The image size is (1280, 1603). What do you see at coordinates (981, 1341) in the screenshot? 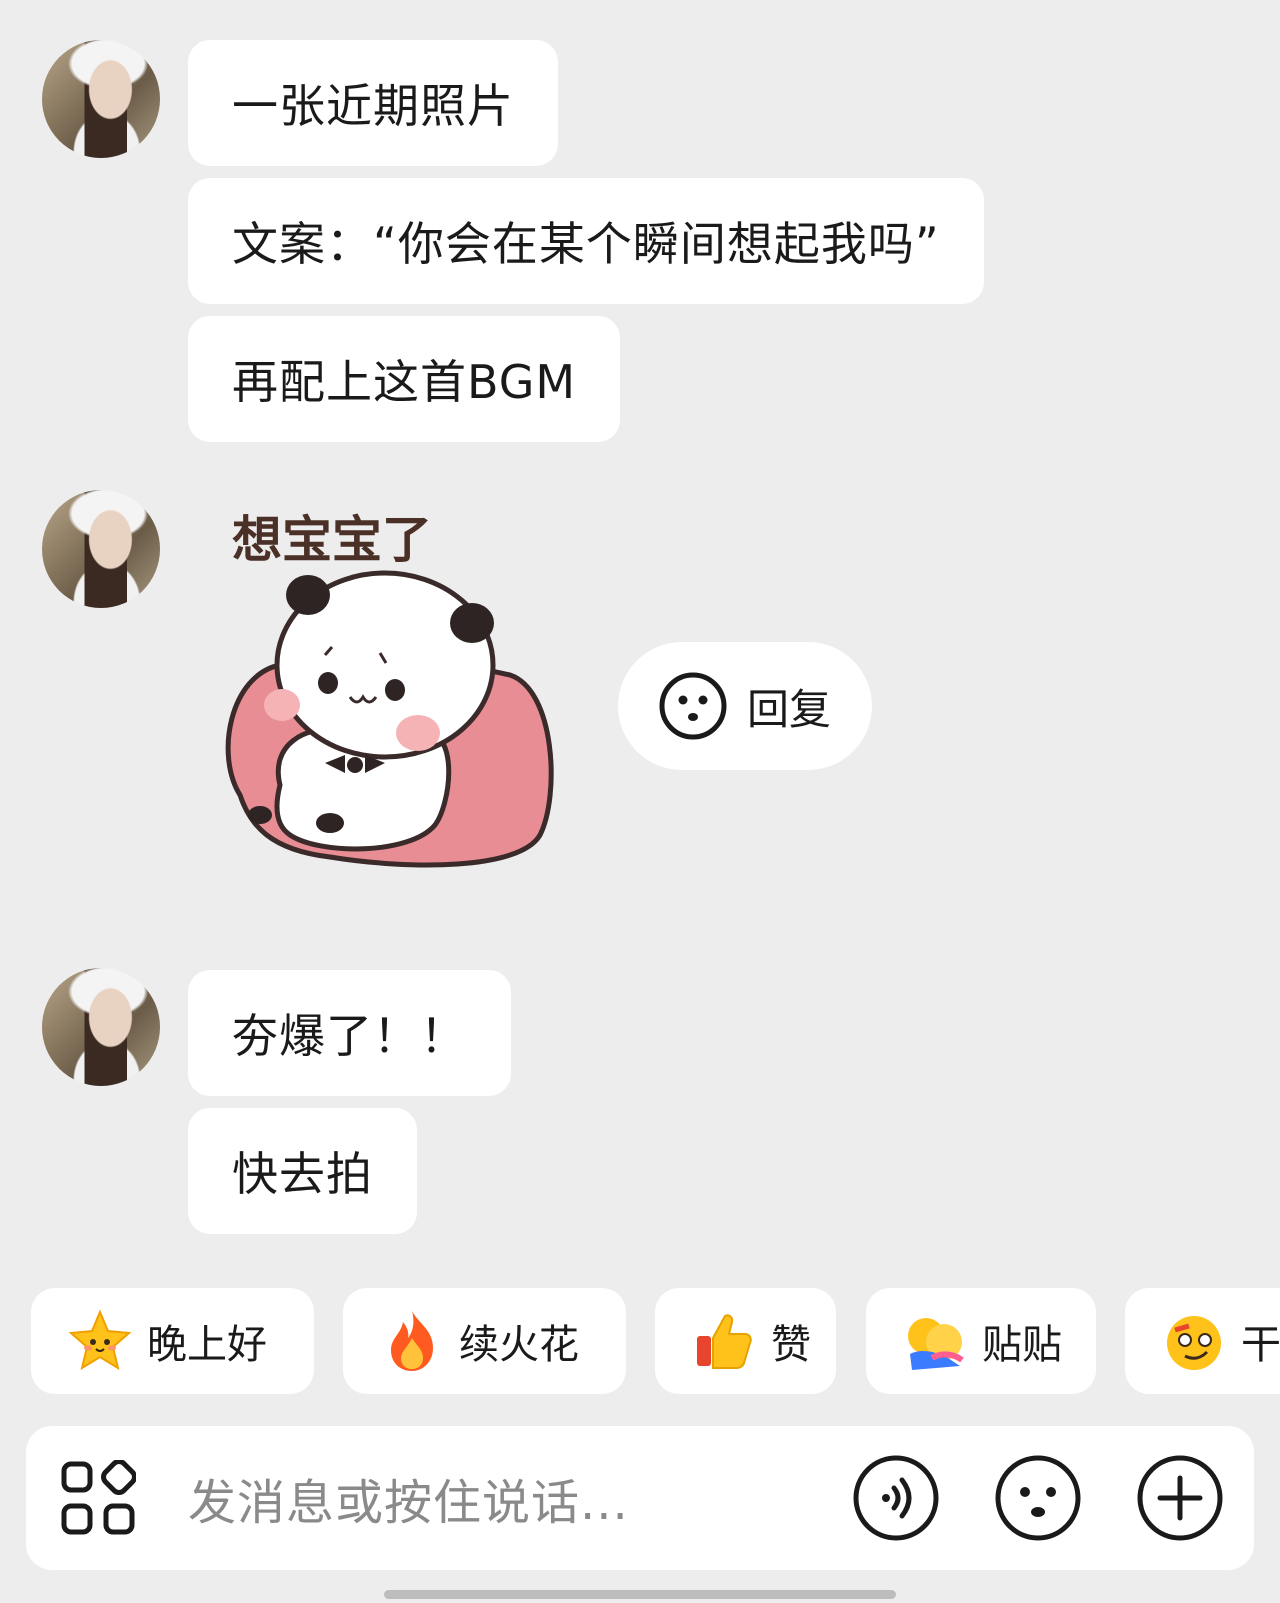
I see `quick-reply-chip: 贴贴` at bounding box center [981, 1341].